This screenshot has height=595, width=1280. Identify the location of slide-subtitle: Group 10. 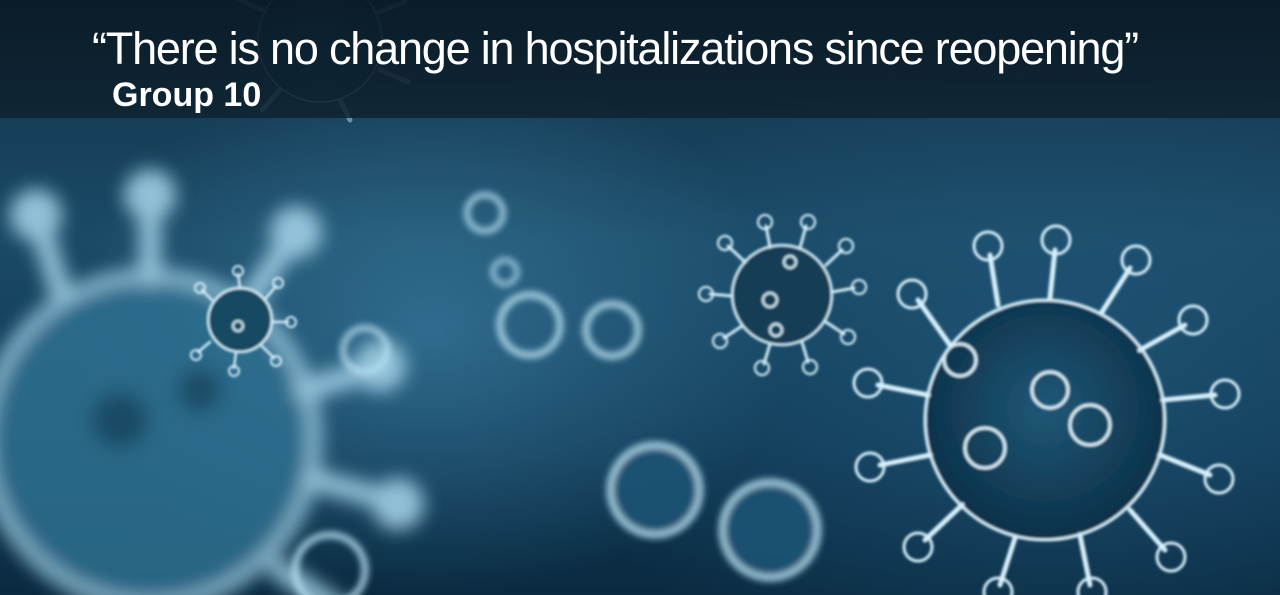
(187, 95).